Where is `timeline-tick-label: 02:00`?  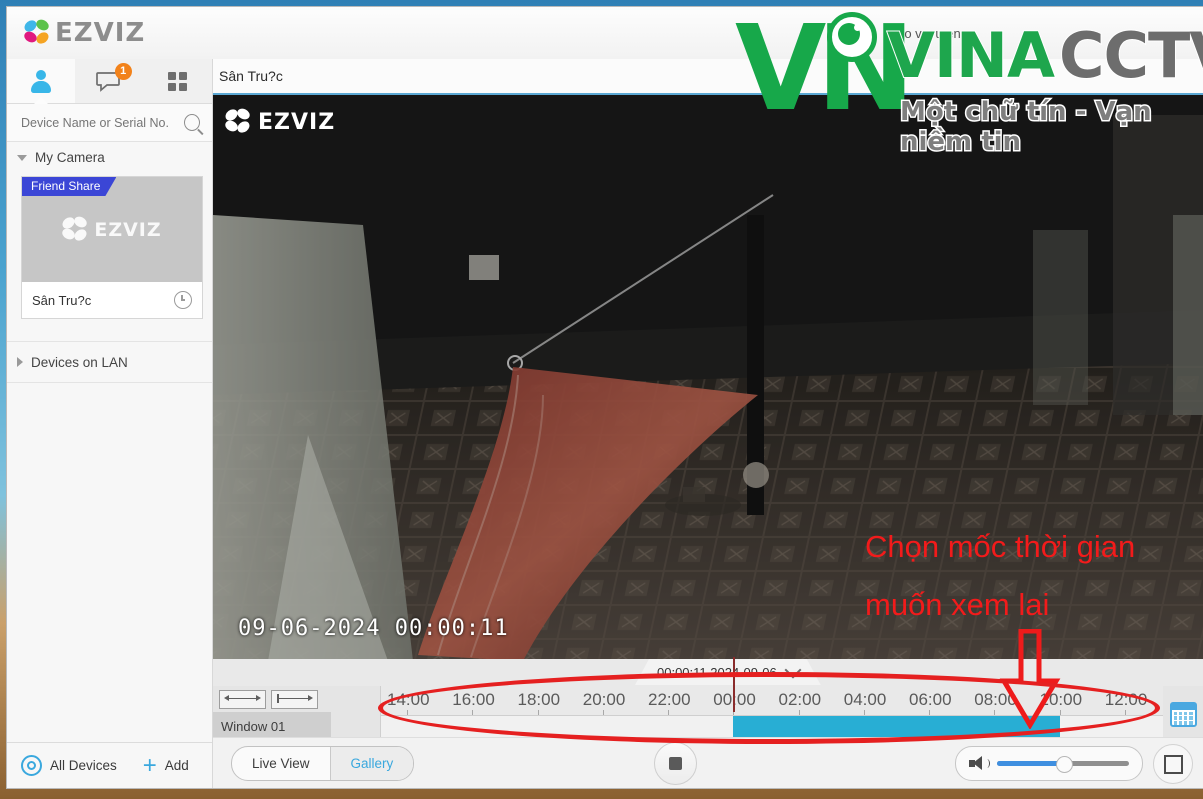 timeline-tick-label: 02:00 is located at coordinates (800, 699).